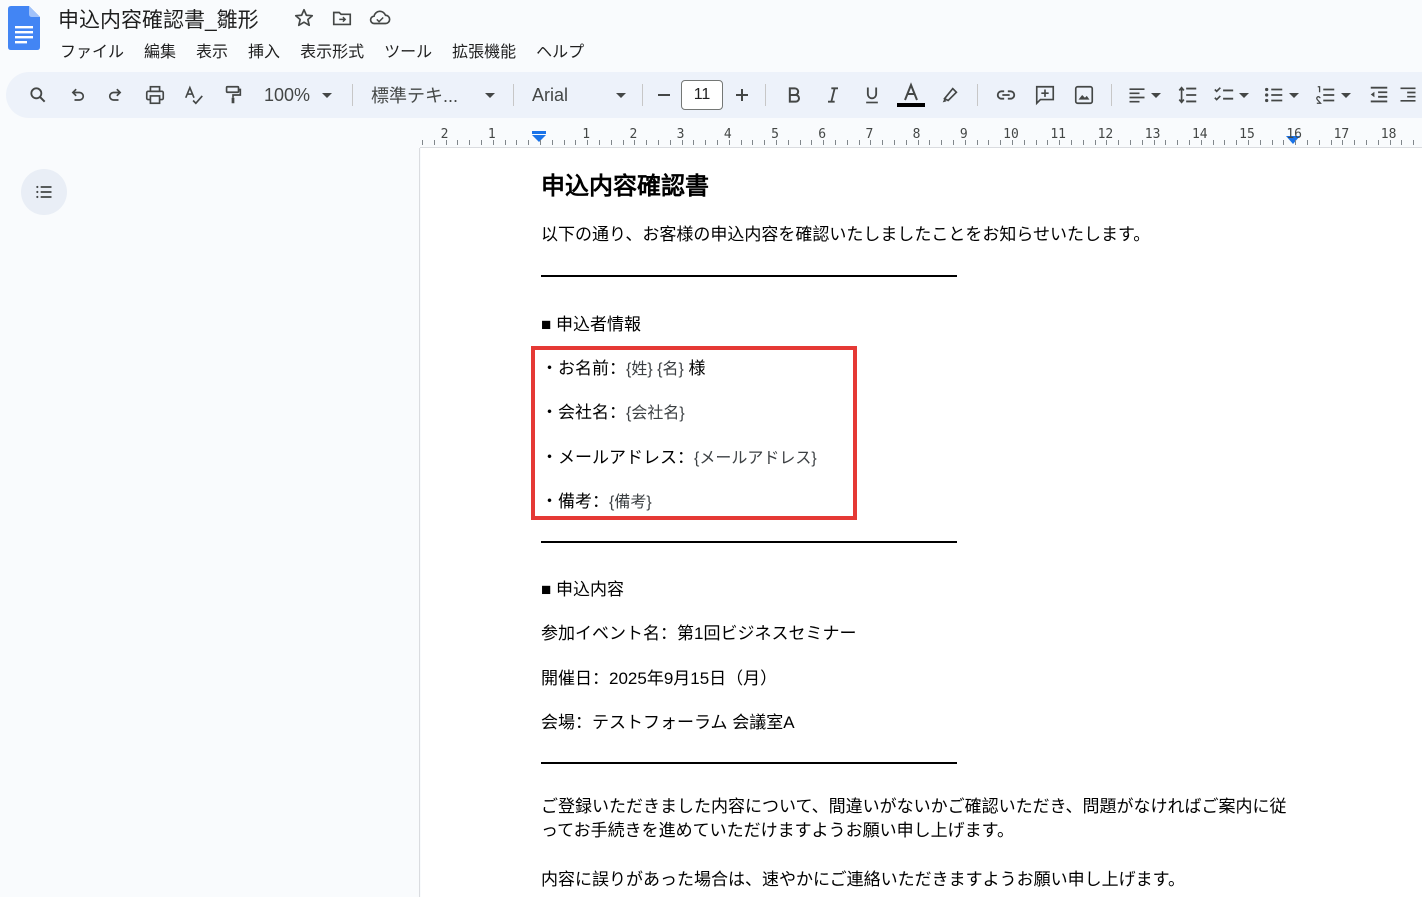 The height and width of the screenshot is (897, 1422). I want to click on redo-icon, so click(115, 95).